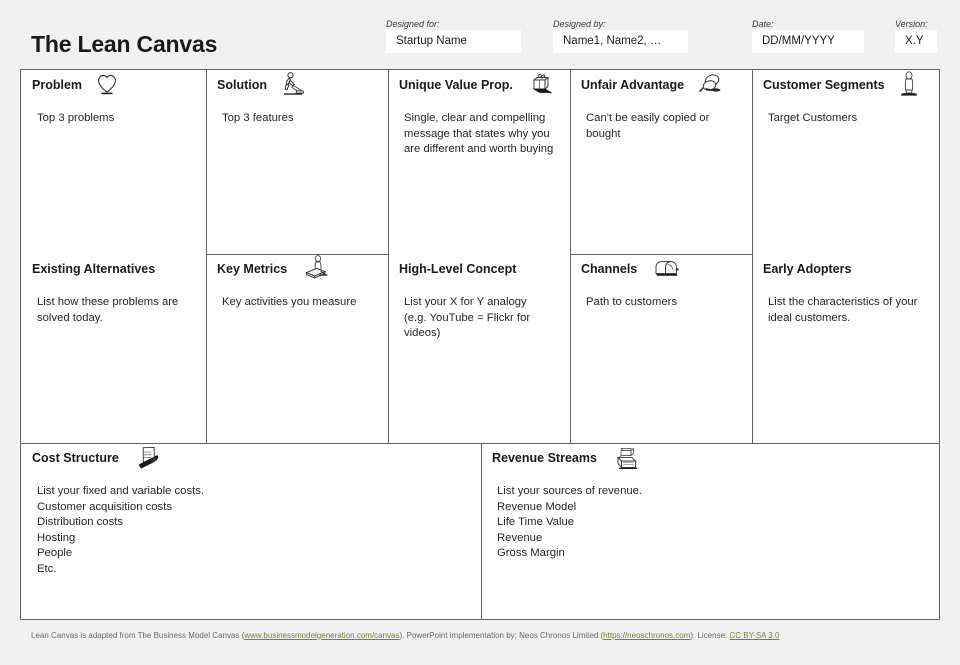 This screenshot has width=960, height=665. What do you see at coordinates (763, 24) in the screenshot?
I see `date-label: Date:` at bounding box center [763, 24].